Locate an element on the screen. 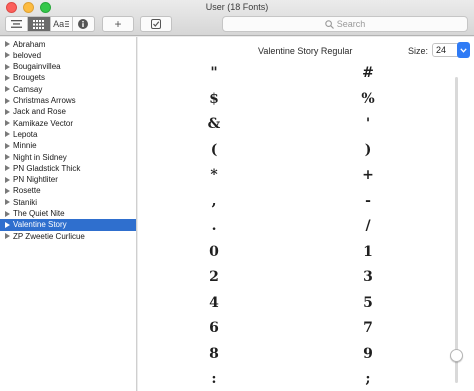 The width and height of the screenshot is (474, 391). sample-aa-icon: Aa is located at coordinates (59, 24).